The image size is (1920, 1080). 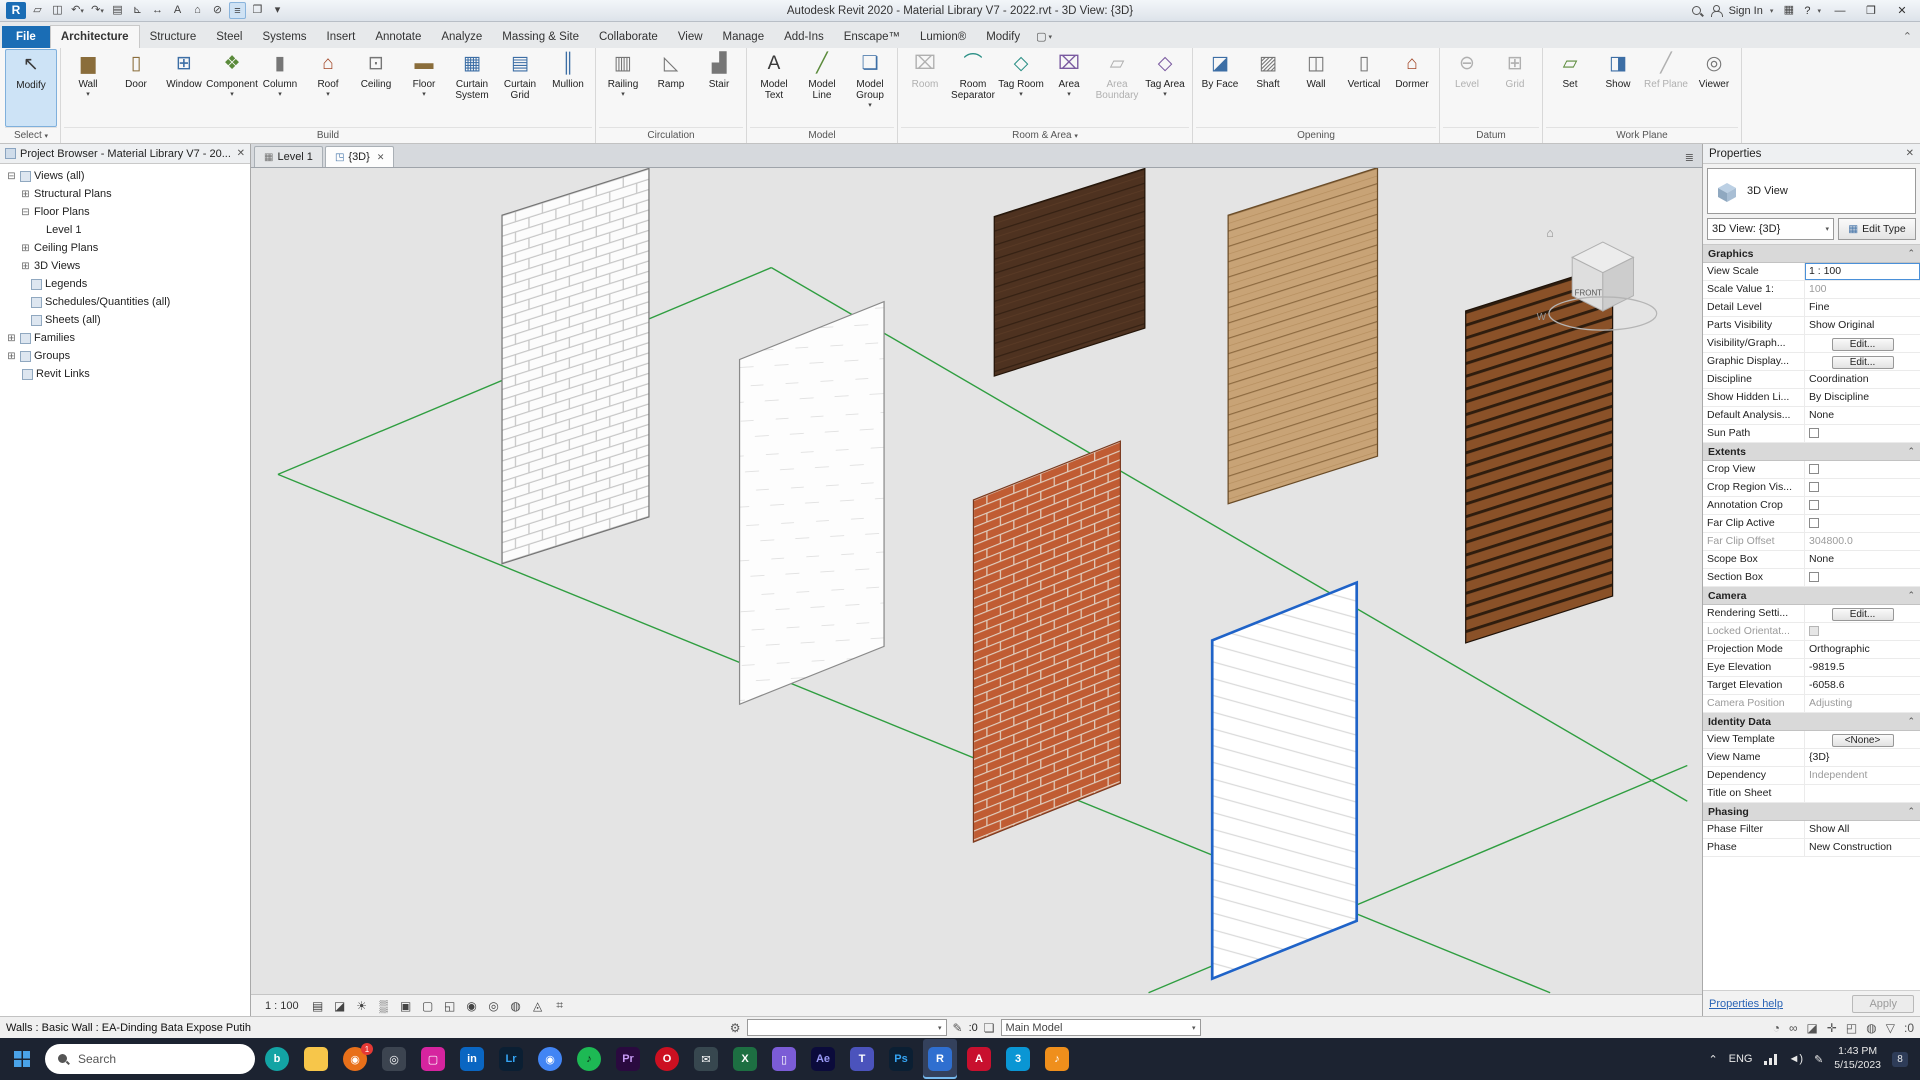 What do you see at coordinates (1862, 415) in the screenshot?
I see `default-analysis-value: None` at bounding box center [1862, 415].